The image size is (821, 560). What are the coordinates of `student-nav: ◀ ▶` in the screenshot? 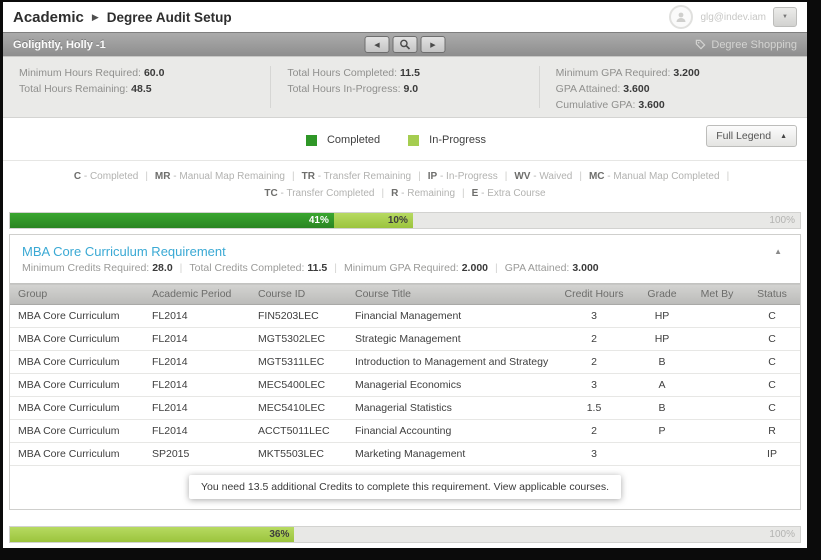 It's located at (405, 44).